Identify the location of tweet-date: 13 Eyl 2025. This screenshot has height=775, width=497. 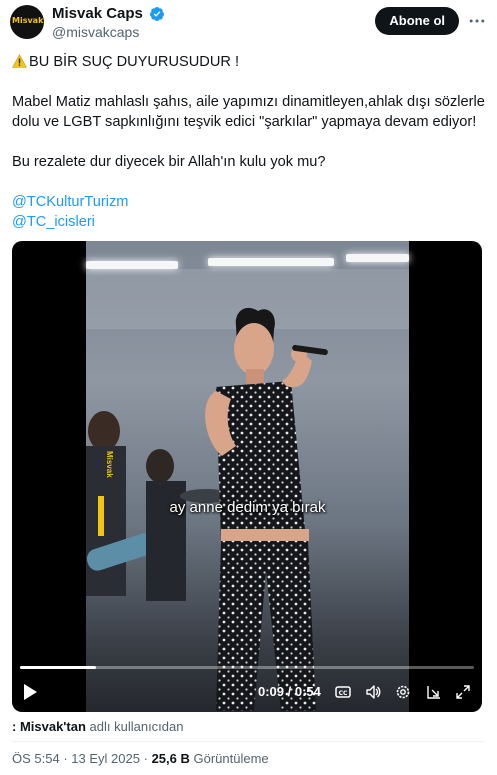
(105, 758).